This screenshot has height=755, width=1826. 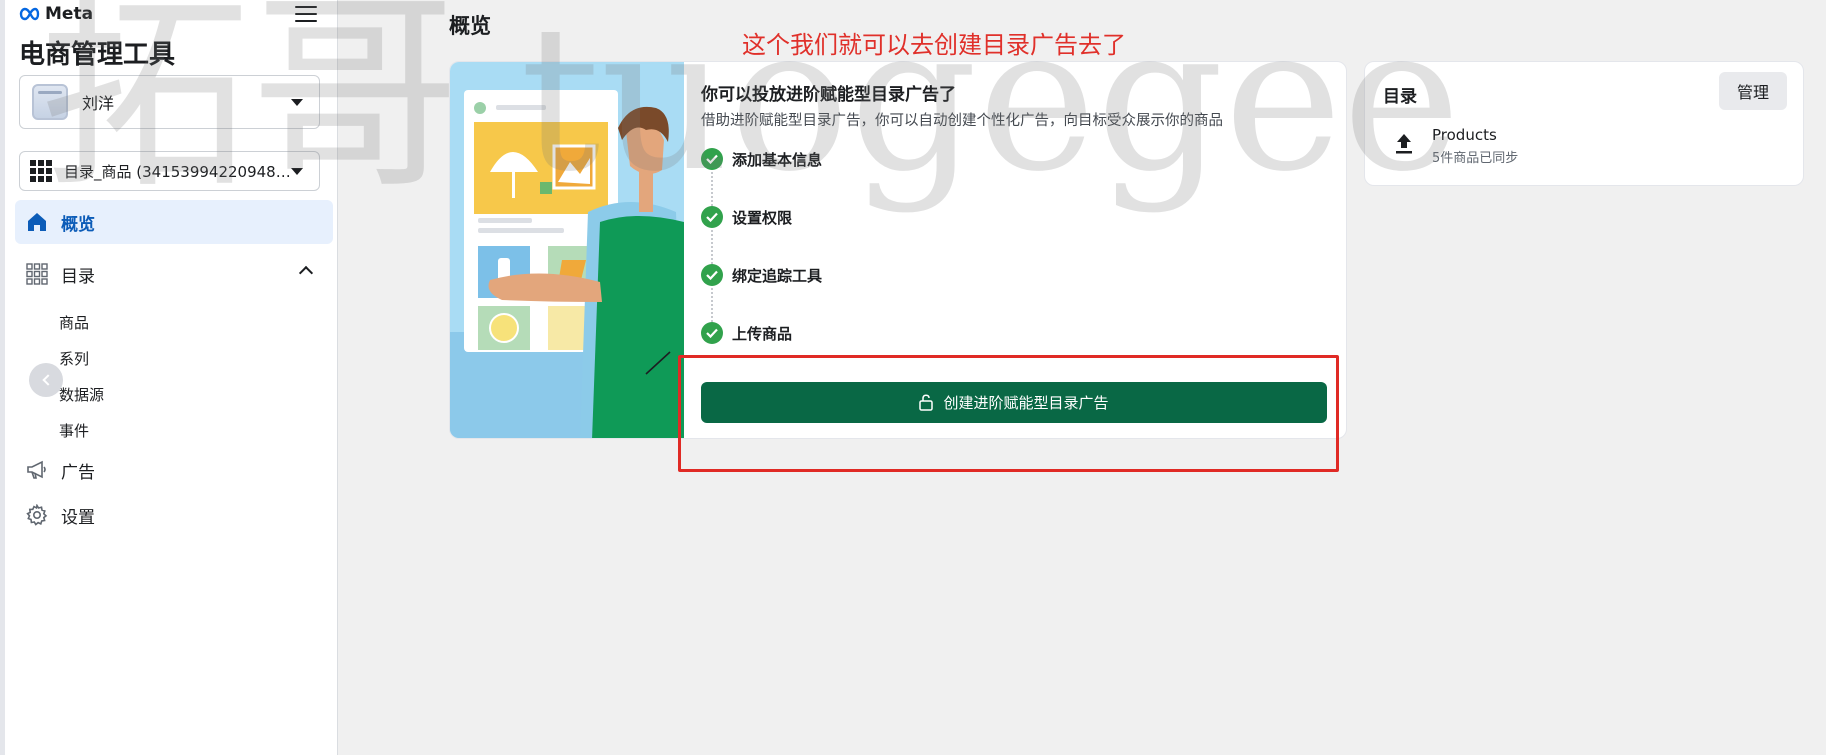 What do you see at coordinates (41, 171) in the screenshot?
I see `grid-icon` at bounding box center [41, 171].